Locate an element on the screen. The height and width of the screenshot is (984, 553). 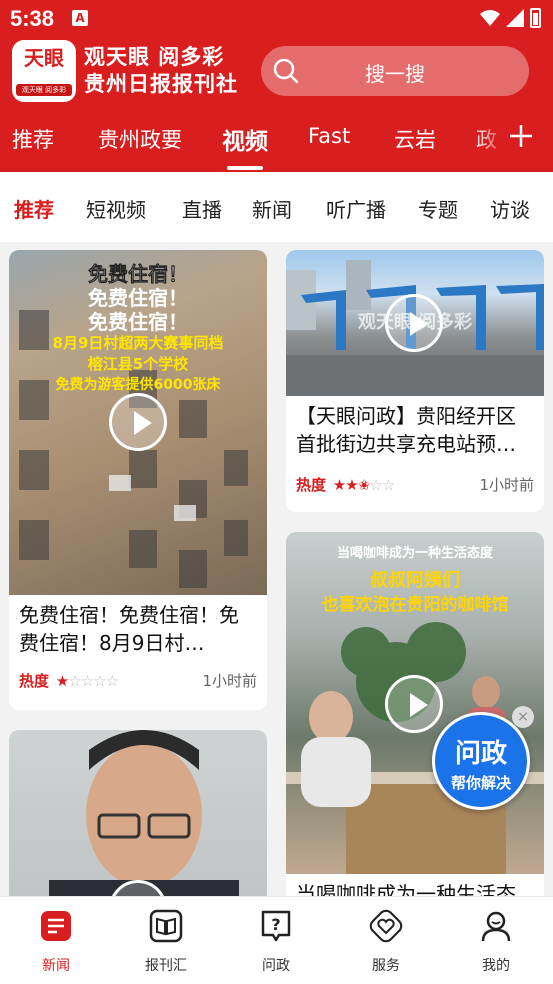
brand: 天眼 观天眼 阅多彩 观天眼 阅多彩 贵州日报报刊社 is located at coordinates (125, 71).